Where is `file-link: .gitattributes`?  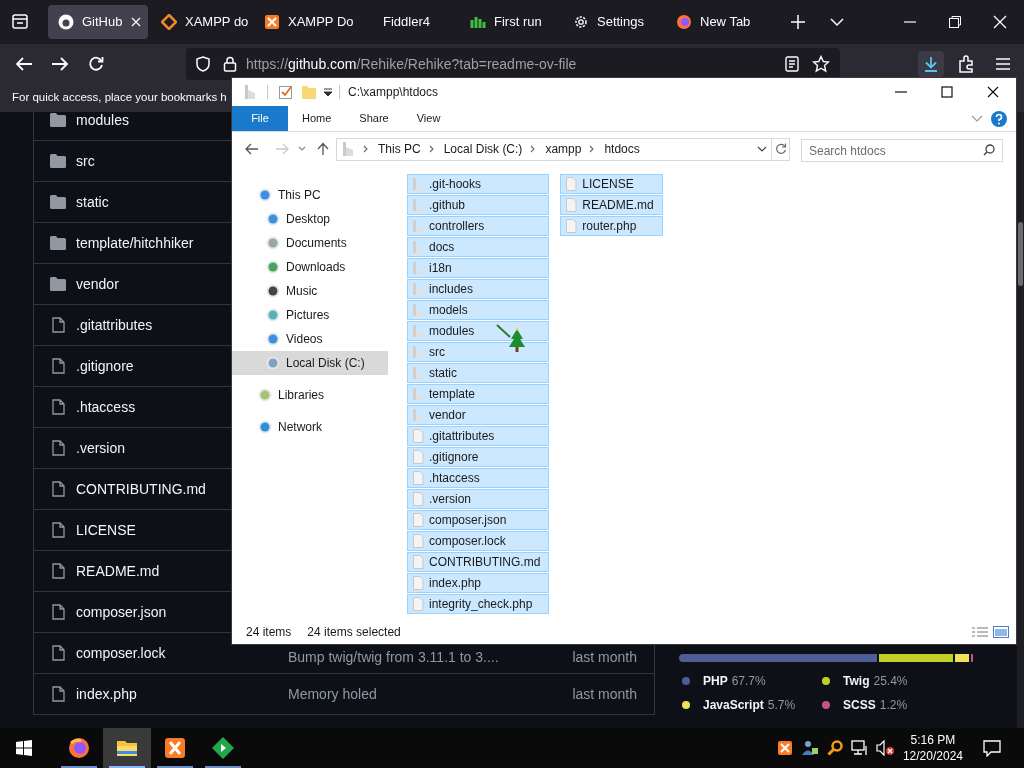 file-link: .gitattributes is located at coordinates (114, 325).